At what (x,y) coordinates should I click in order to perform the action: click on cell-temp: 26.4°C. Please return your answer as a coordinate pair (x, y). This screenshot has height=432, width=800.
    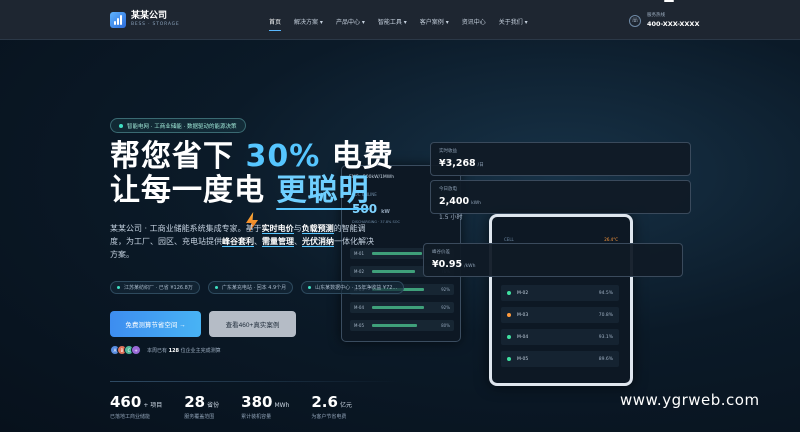
    Looking at the image, I should click on (611, 239).